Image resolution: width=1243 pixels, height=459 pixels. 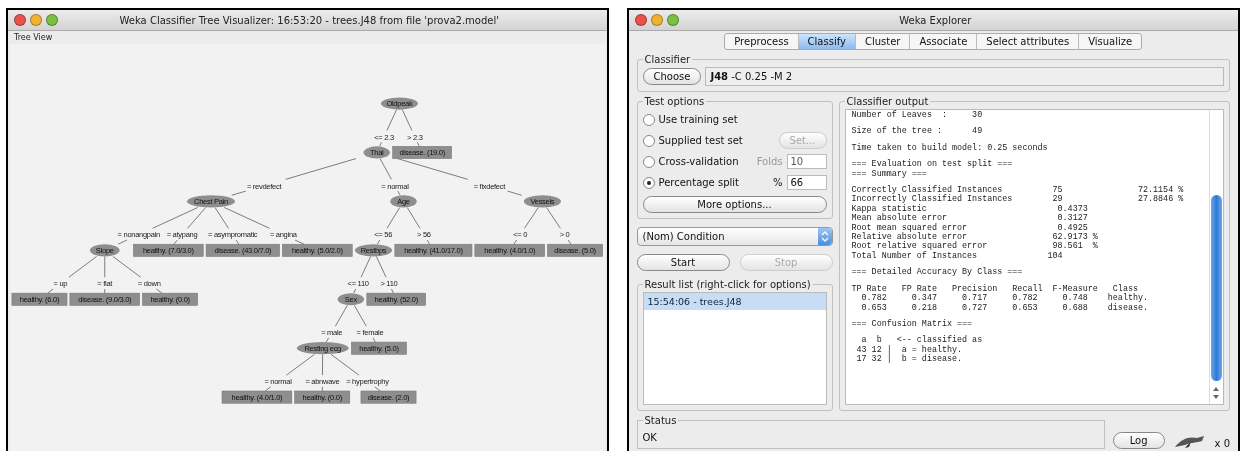 I want to click on panel-title: Classifier, so click(x=667, y=59).